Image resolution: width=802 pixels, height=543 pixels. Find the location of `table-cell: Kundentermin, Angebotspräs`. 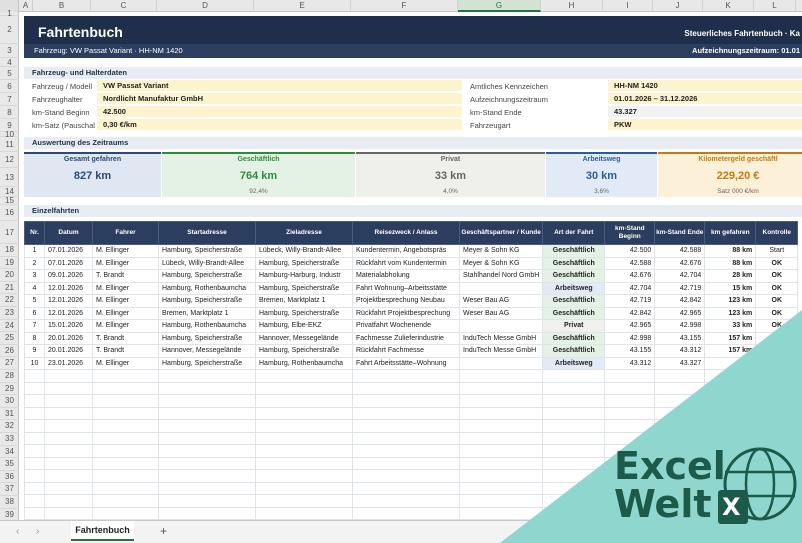

table-cell: Kundentermin, Angebotspräs is located at coordinates (406, 251).